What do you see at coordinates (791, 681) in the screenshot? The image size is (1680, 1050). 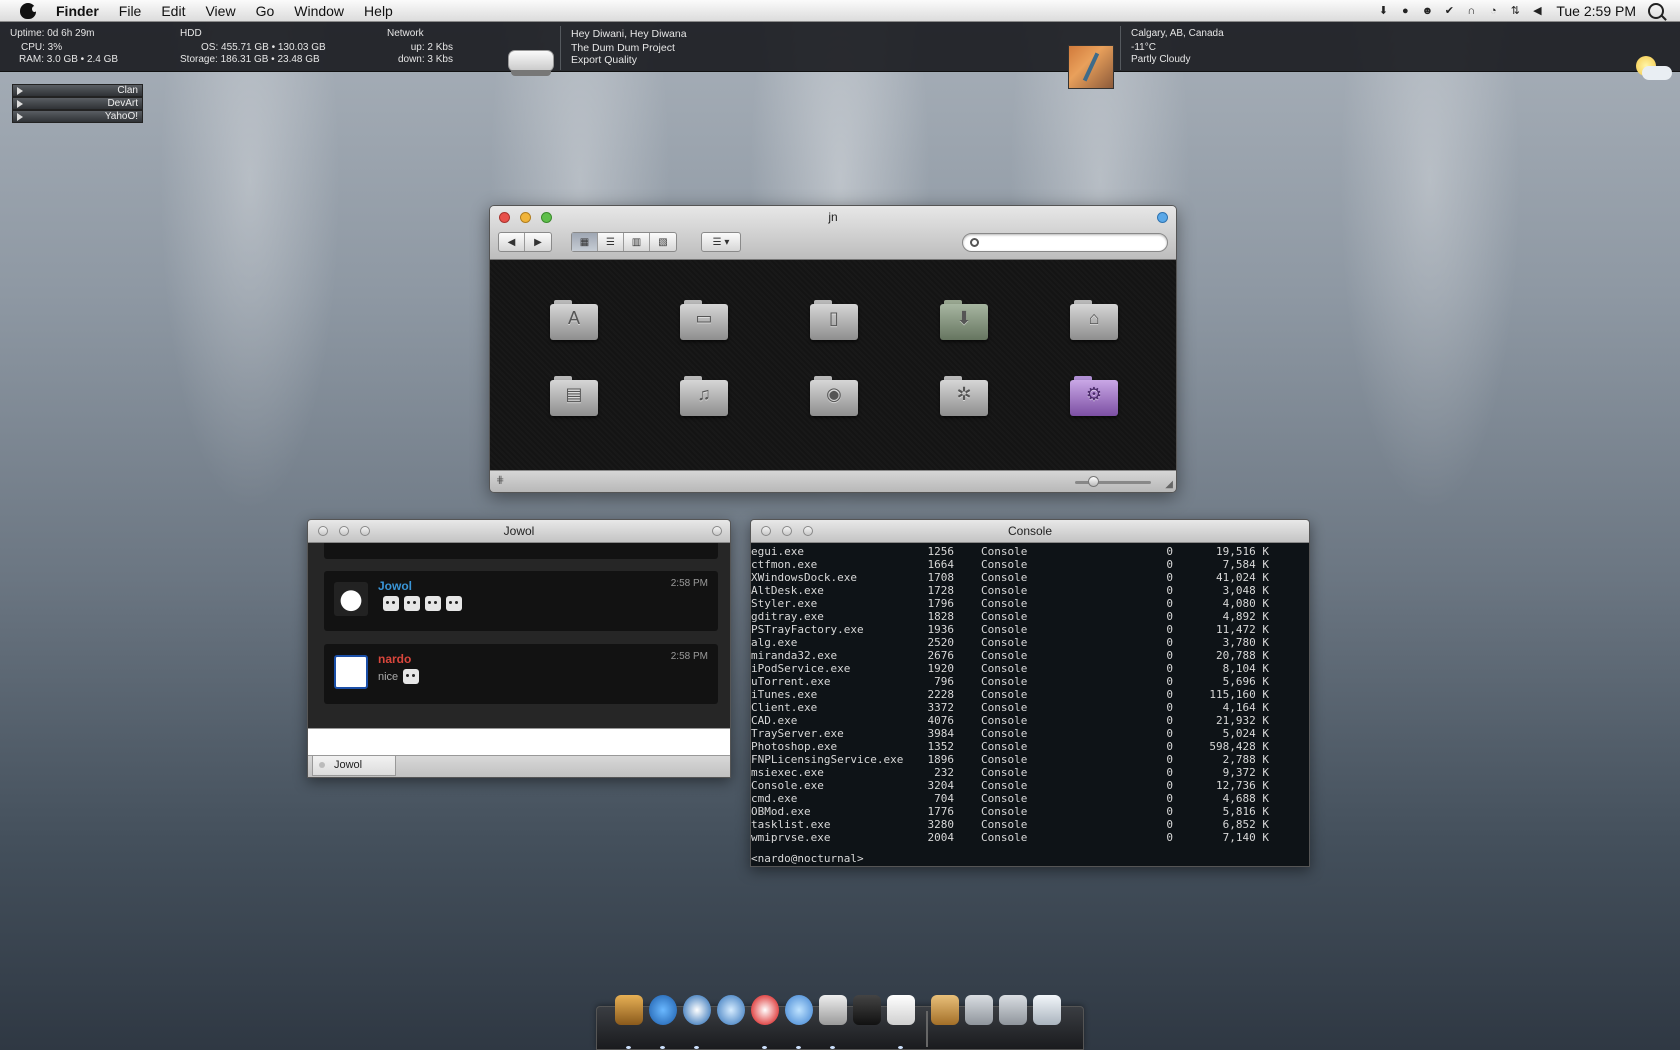 I see `process-name: uTorrent.exe` at bounding box center [791, 681].